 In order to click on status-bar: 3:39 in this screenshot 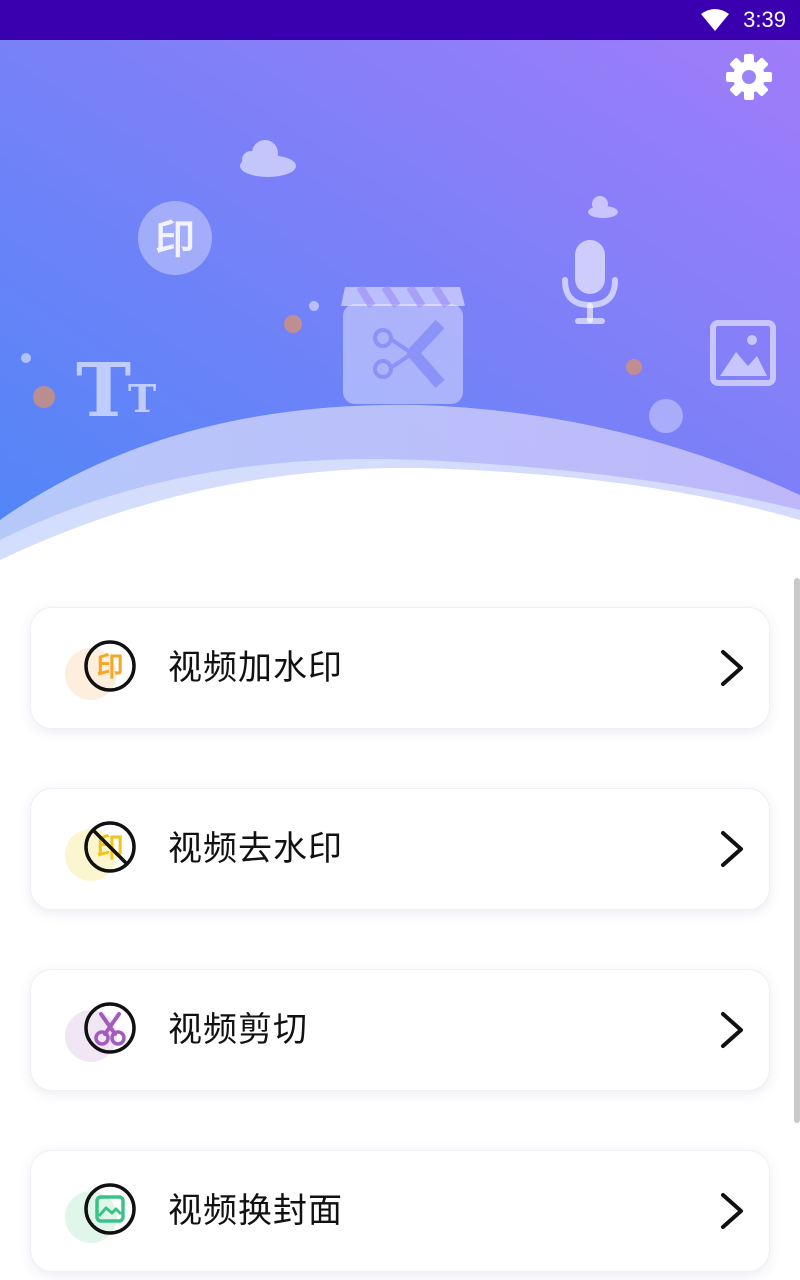, I will do `click(400, 20)`.